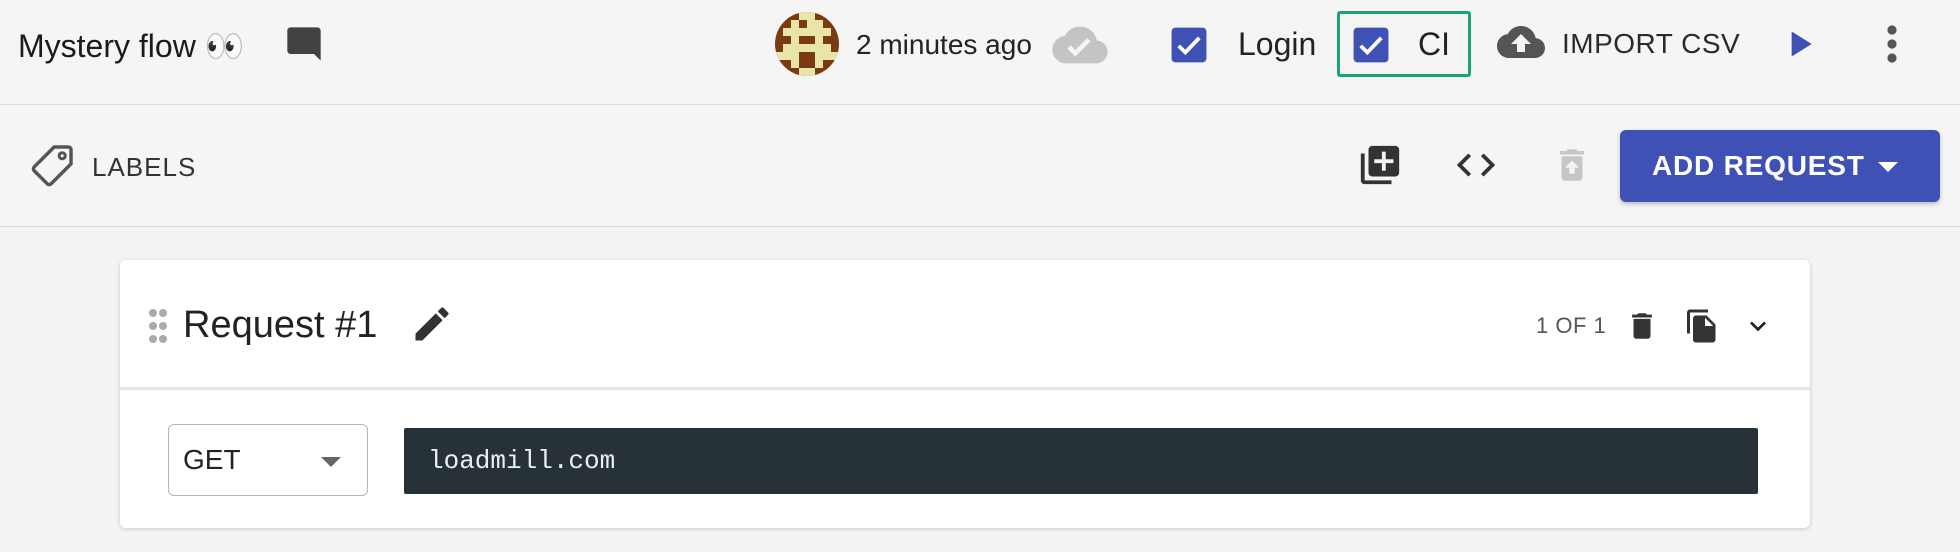 This screenshot has height=552, width=1960. What do you see at coordinates (1642, 326) in the screenshot?
I see `trash-icon` at bounding box center [1642, 326].